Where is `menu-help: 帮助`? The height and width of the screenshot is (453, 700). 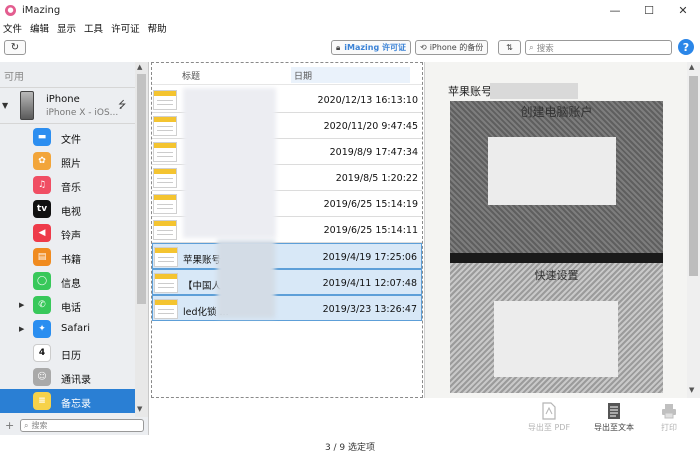
menu-help: 帮助 is located at coordinates (157, 28).